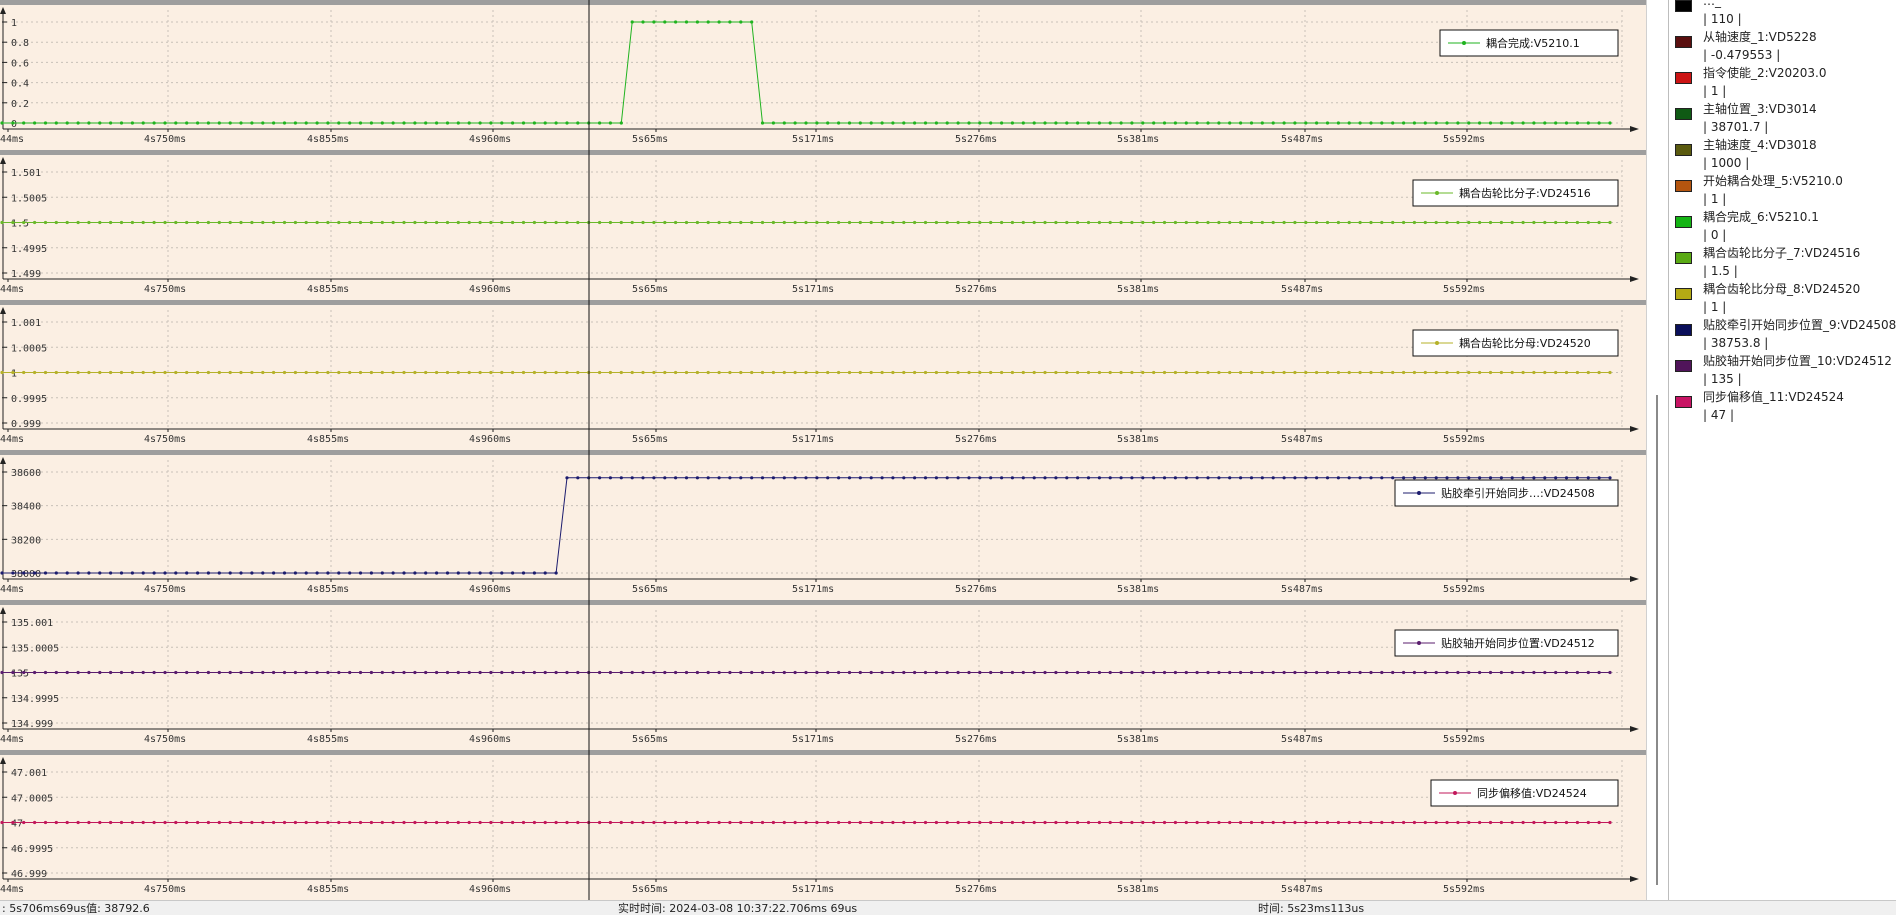  I want to click on vertical-scrollbar, so click(1657, 450).